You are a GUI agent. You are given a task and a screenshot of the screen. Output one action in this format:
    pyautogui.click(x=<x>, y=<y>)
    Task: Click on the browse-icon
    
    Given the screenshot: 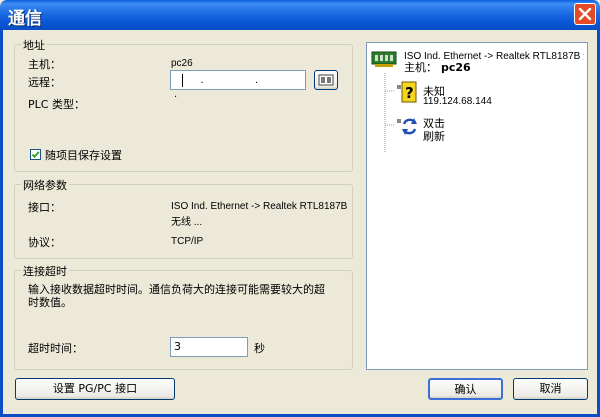 What is the action you would take?
    pyautogui.click(x=326, y=80)
    